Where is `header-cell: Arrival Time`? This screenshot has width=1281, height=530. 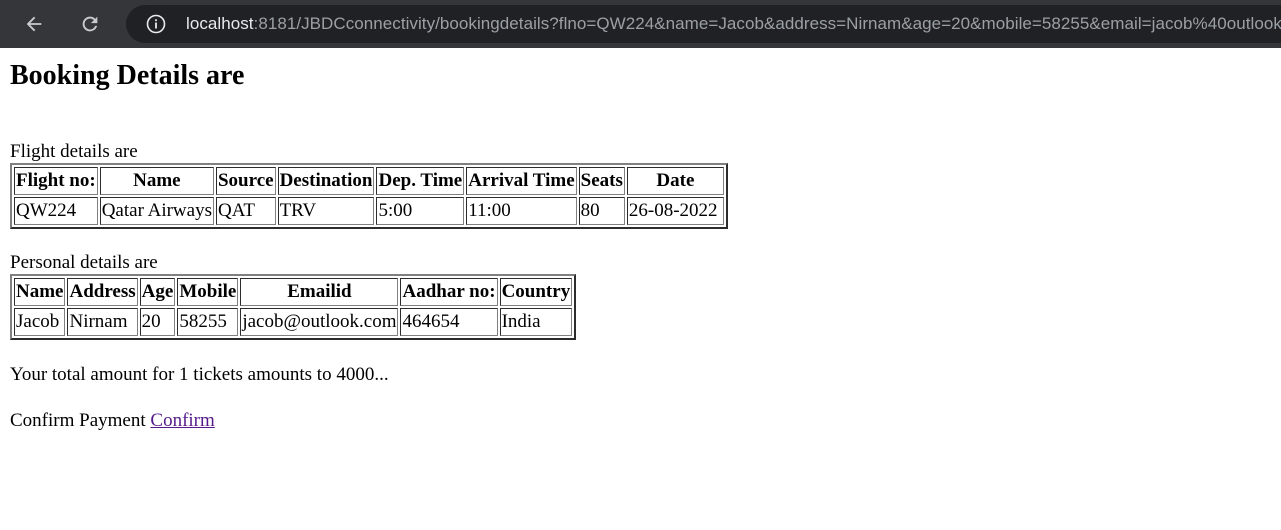 header-cell: Arrival Time is located at coordinates (521, 181).